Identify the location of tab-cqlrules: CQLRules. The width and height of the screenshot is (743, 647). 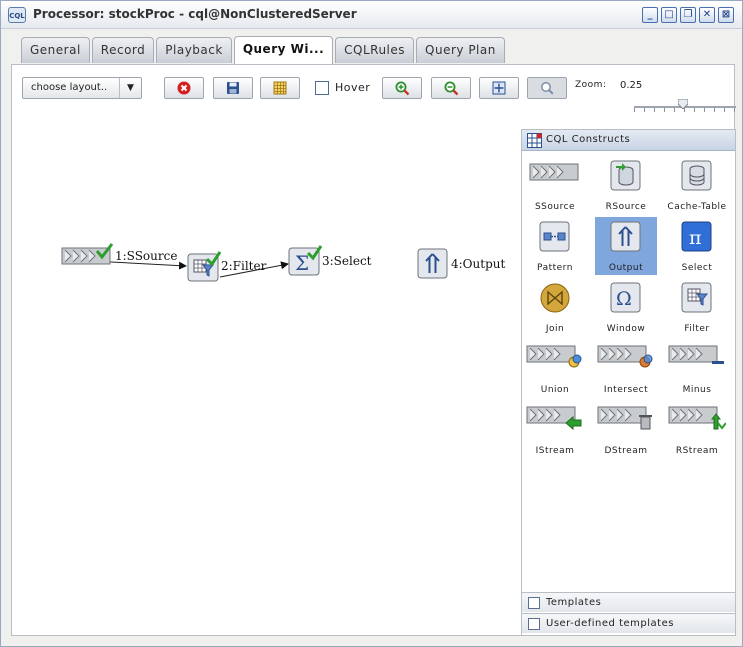
(375, 50).